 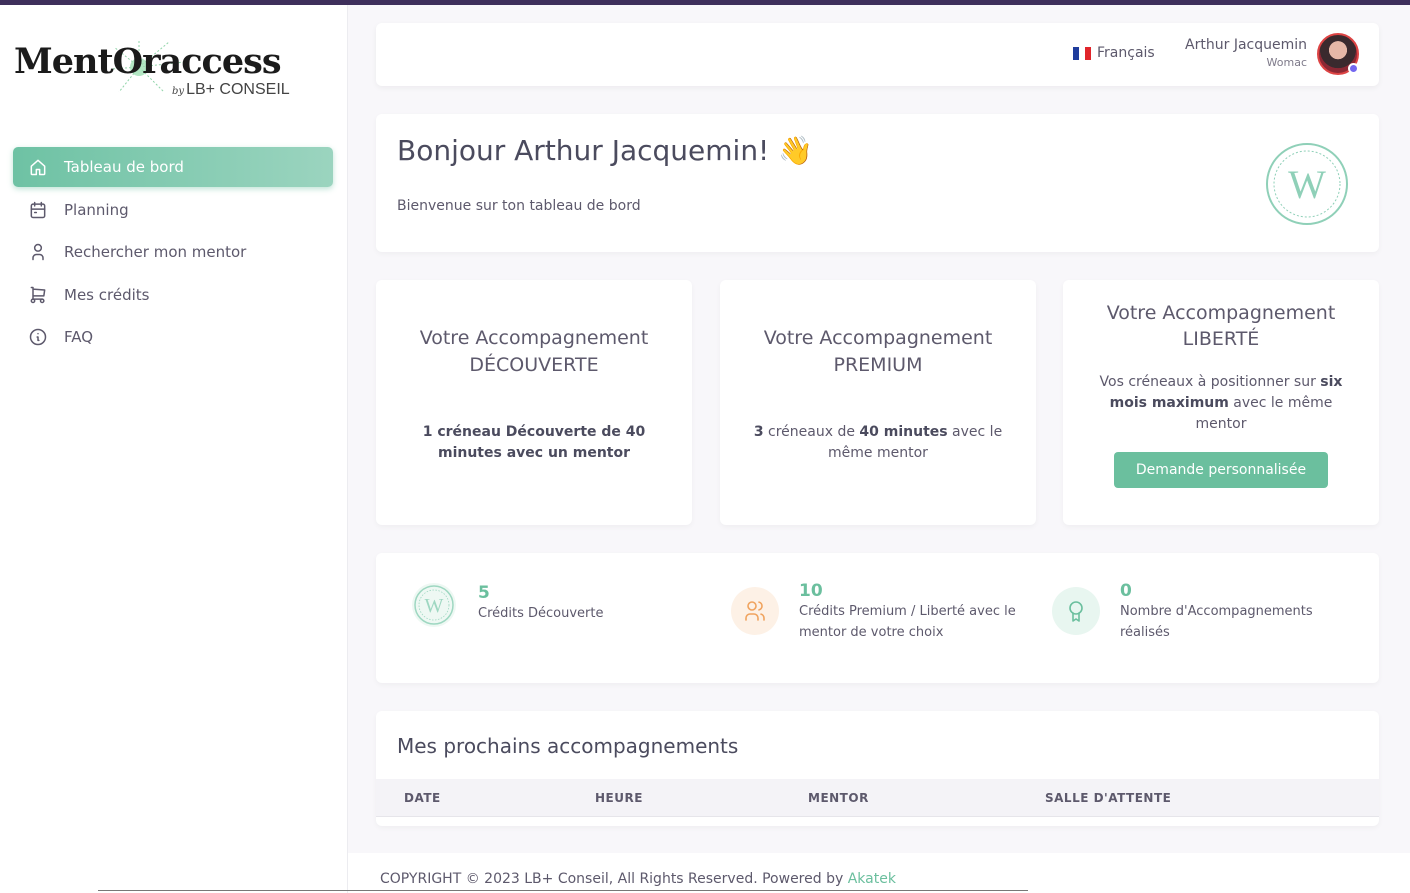 What do you see at coordinates (79, 337) in the screenshot?
I see `sidebar-item-label: FAQ` at bounding box center [79, 337].